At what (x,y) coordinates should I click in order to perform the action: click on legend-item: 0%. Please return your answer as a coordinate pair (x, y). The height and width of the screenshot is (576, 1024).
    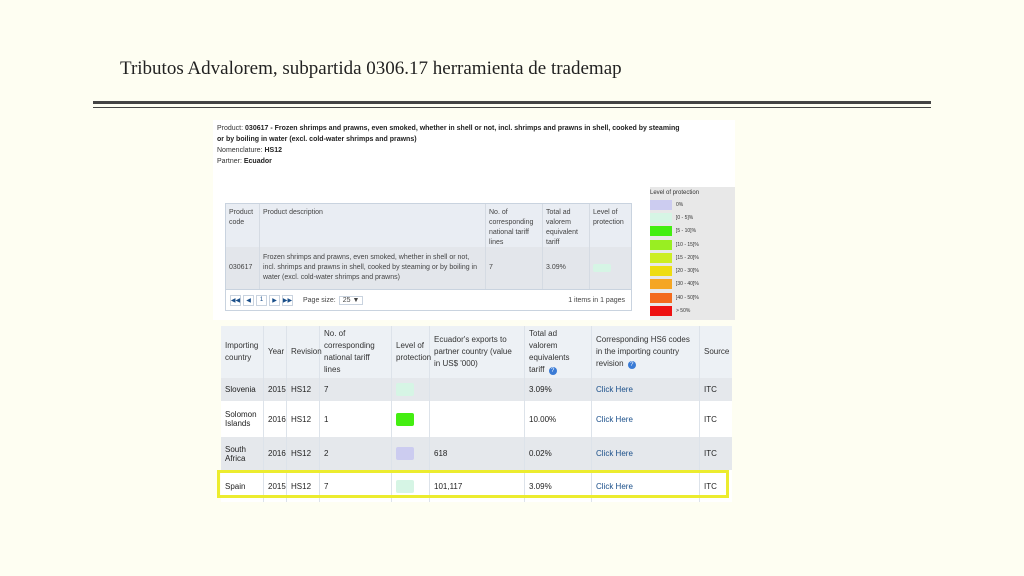
    Looking at the image, I should click on (692, 204).